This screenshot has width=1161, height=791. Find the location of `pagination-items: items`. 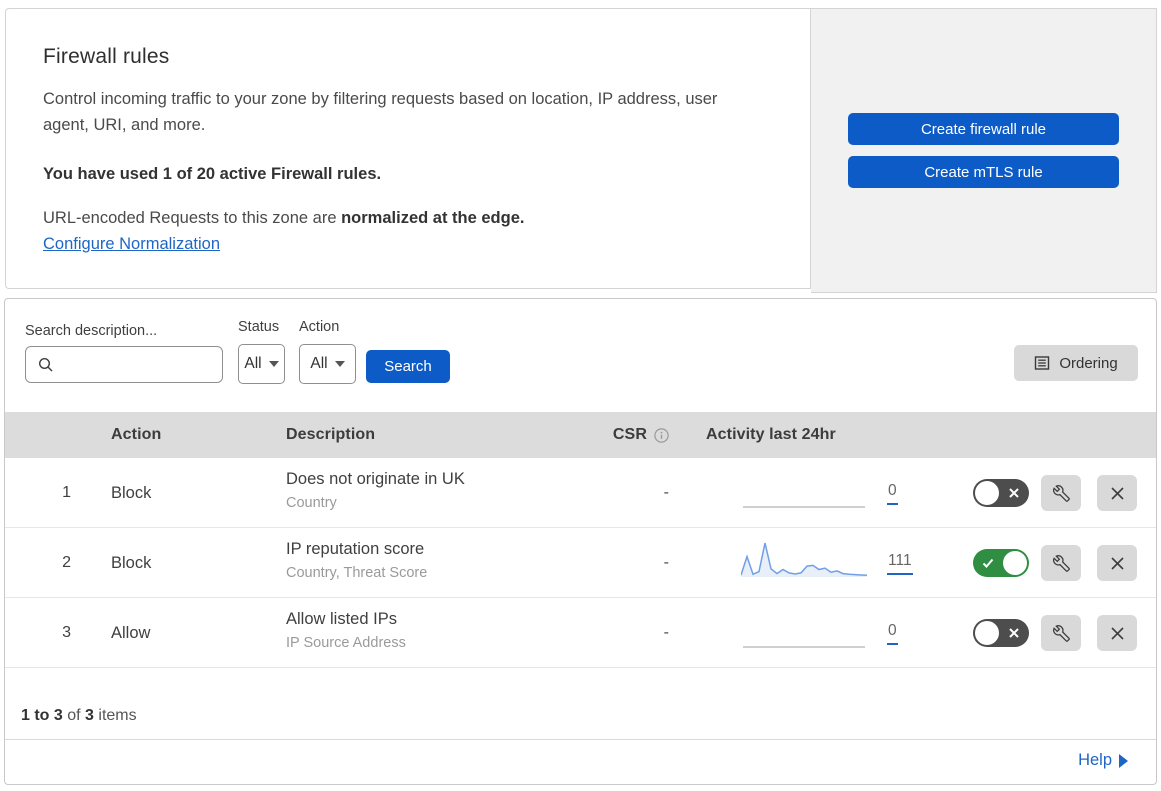

pagination-items: items is located at coordinates (117, 715).